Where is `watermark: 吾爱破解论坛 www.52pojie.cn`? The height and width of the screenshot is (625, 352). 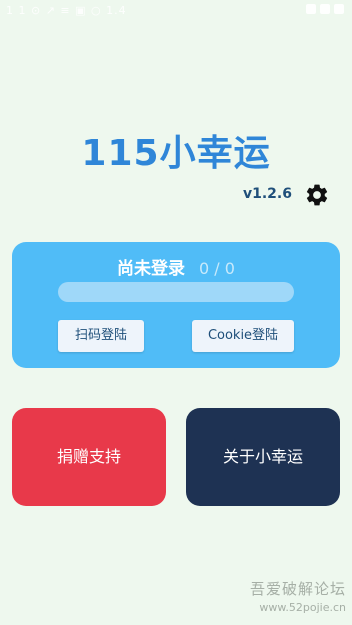 watermark: 吾爱破解论坛 www.52pojie.cn is located at coordinates (298, 596).